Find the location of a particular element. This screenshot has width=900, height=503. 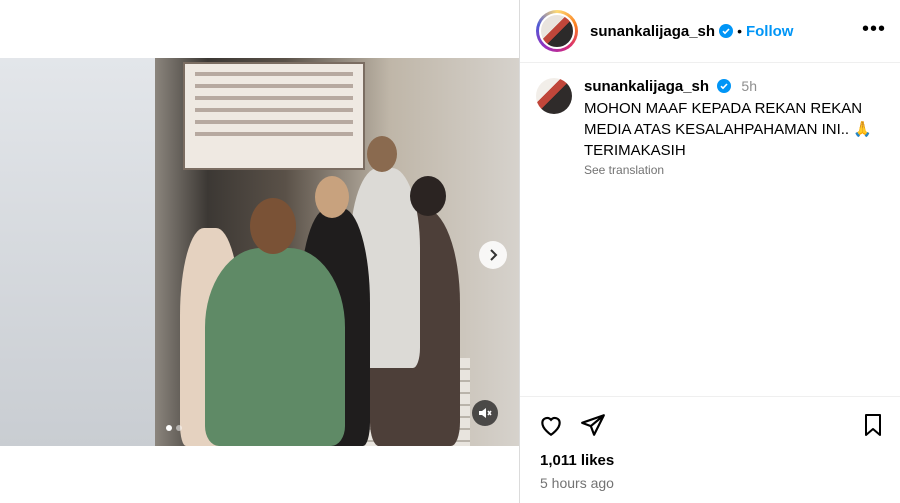

caption-username: sunankalijaga_sh is located at coordinates (646, 86).